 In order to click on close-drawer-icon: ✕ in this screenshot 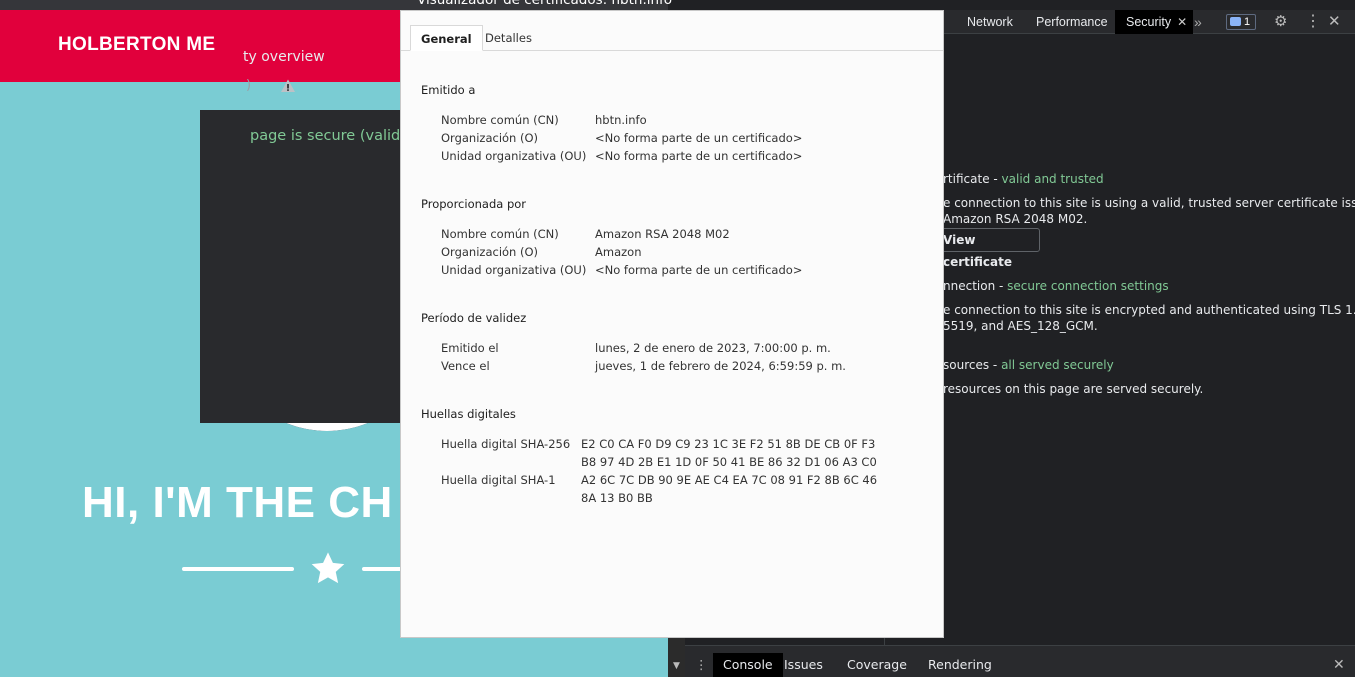, I will do `click(1339, 665)`.